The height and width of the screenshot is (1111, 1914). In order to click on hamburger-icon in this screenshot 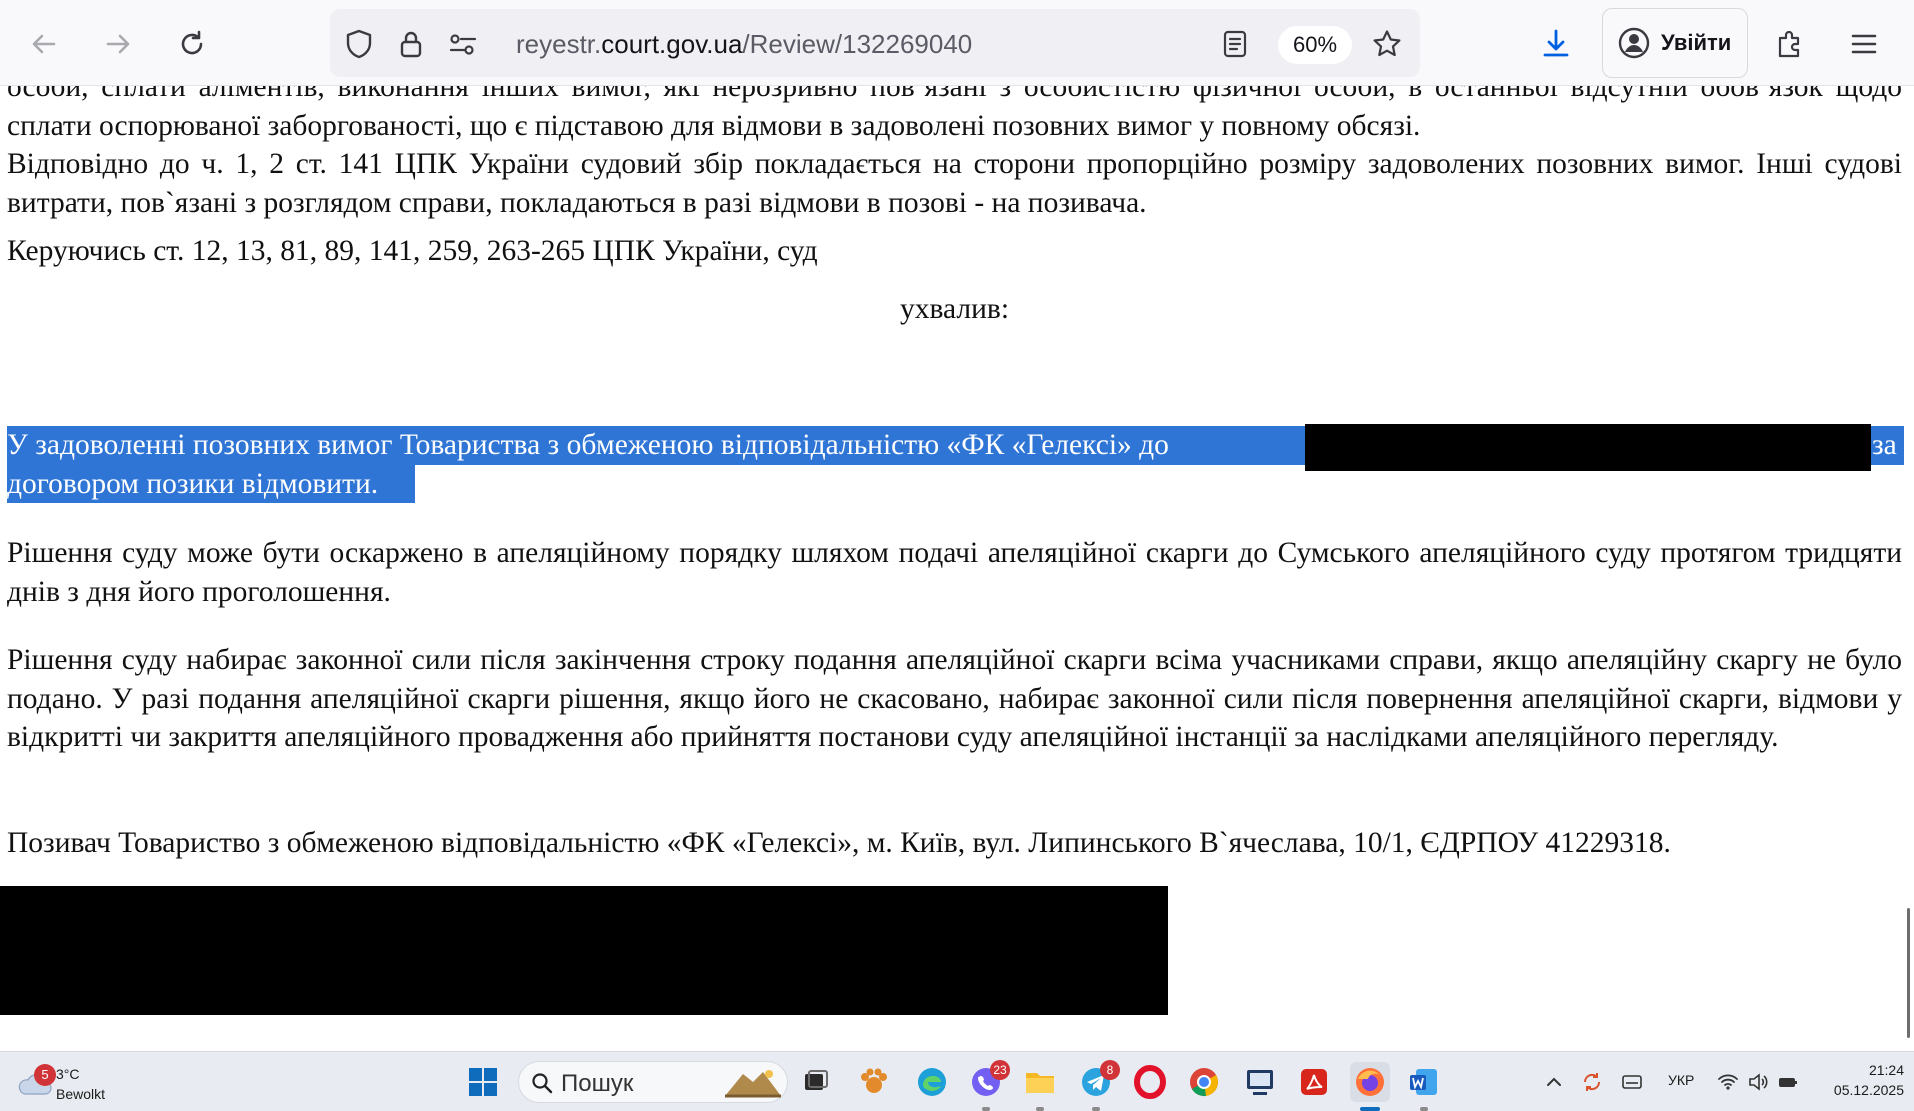, I will do `click(1864, 44)`.